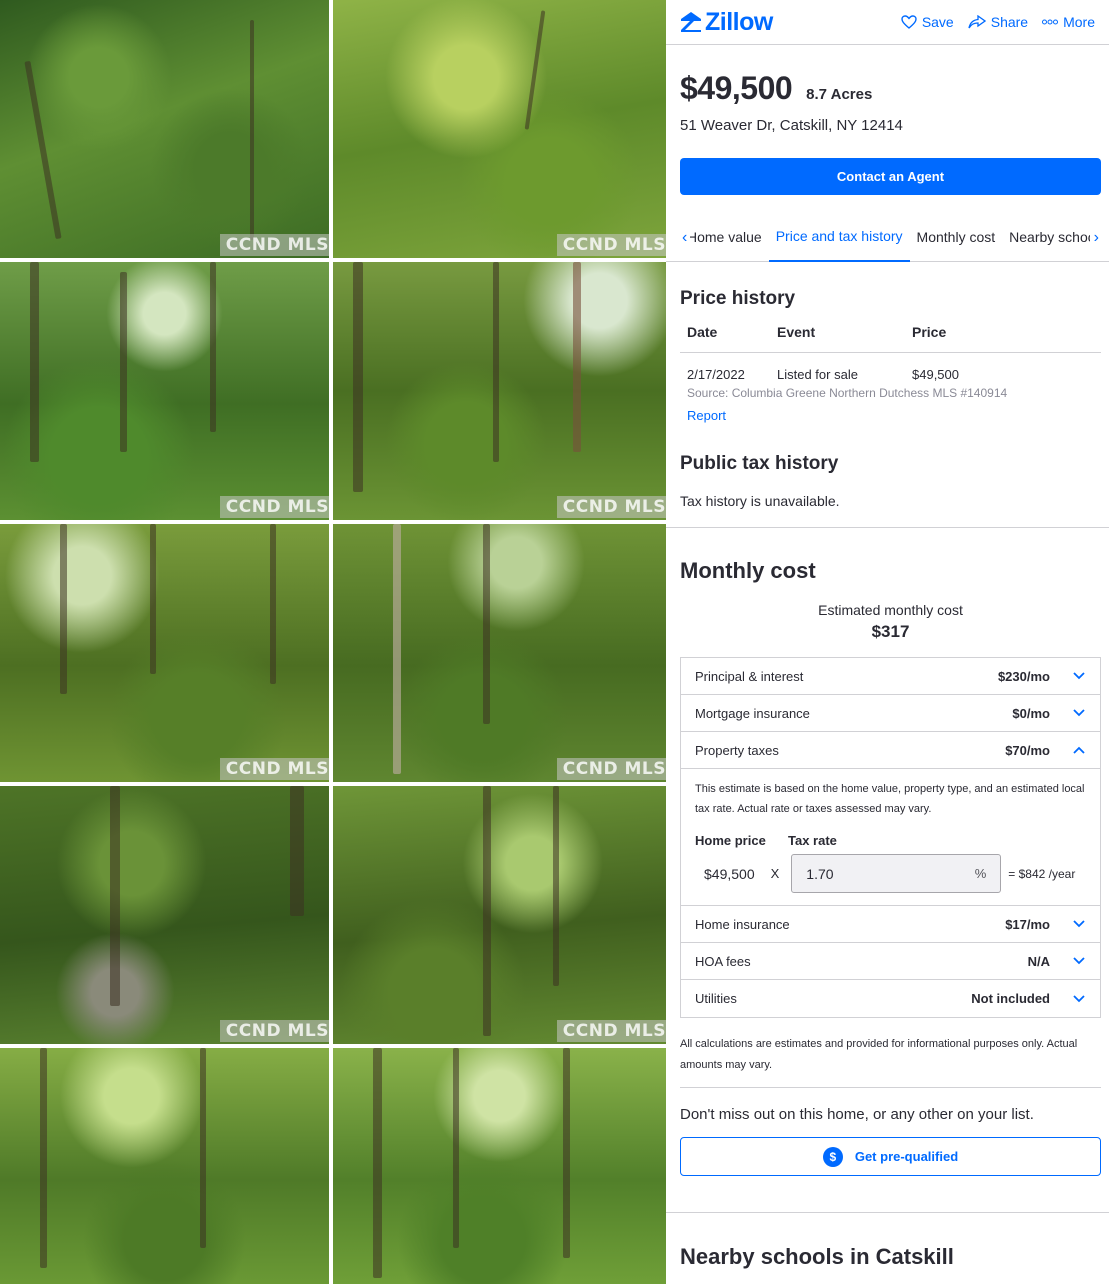 The image size is (1109, 1284). What do you see at coordinates (796, 332) in the screenshot?
I see `column-event: Event` at bounding box center [796, 332].